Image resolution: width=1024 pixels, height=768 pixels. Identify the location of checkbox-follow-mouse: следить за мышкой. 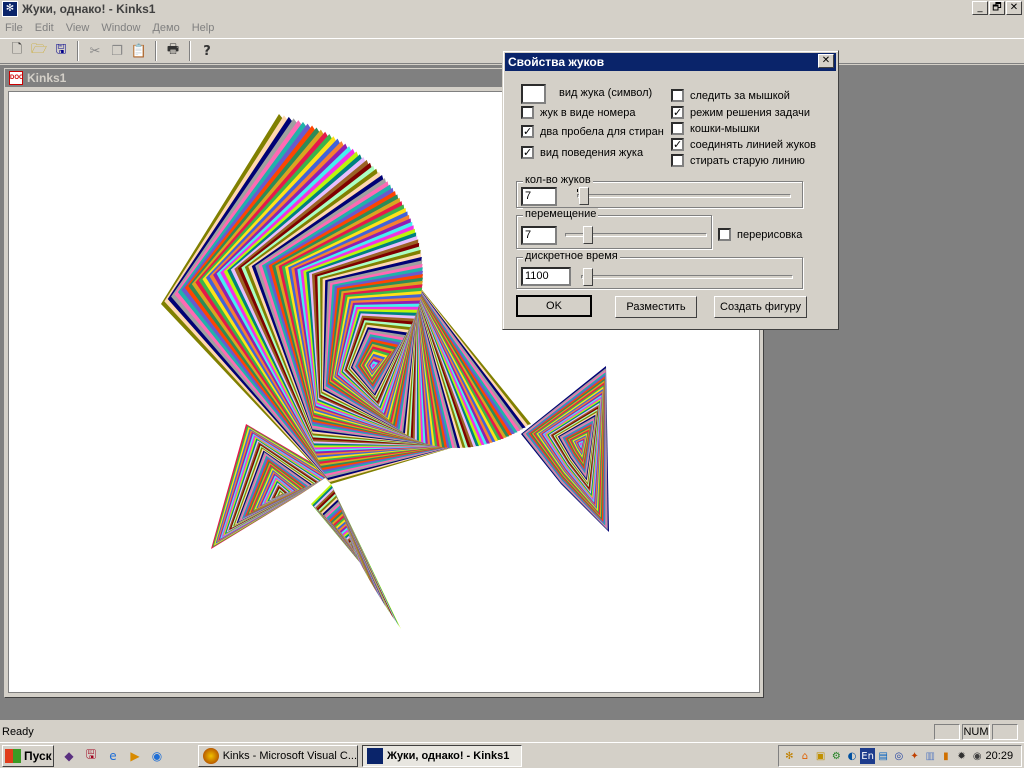
(730, 95).